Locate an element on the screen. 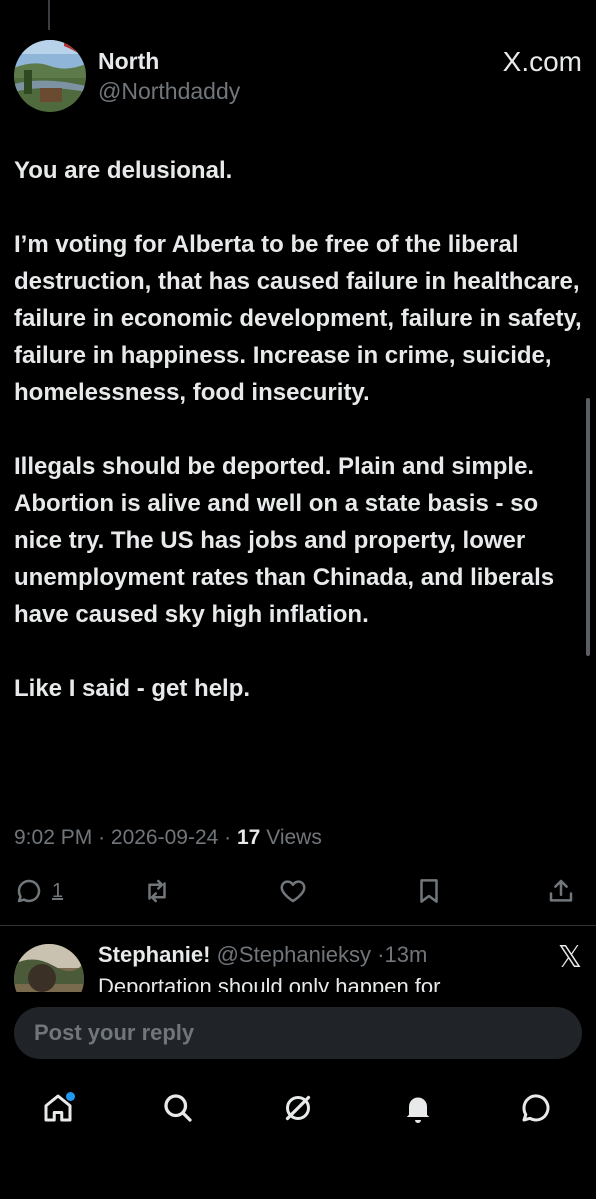 The image size is (596, 1199). repost-button is located at coordinates (157, 891).